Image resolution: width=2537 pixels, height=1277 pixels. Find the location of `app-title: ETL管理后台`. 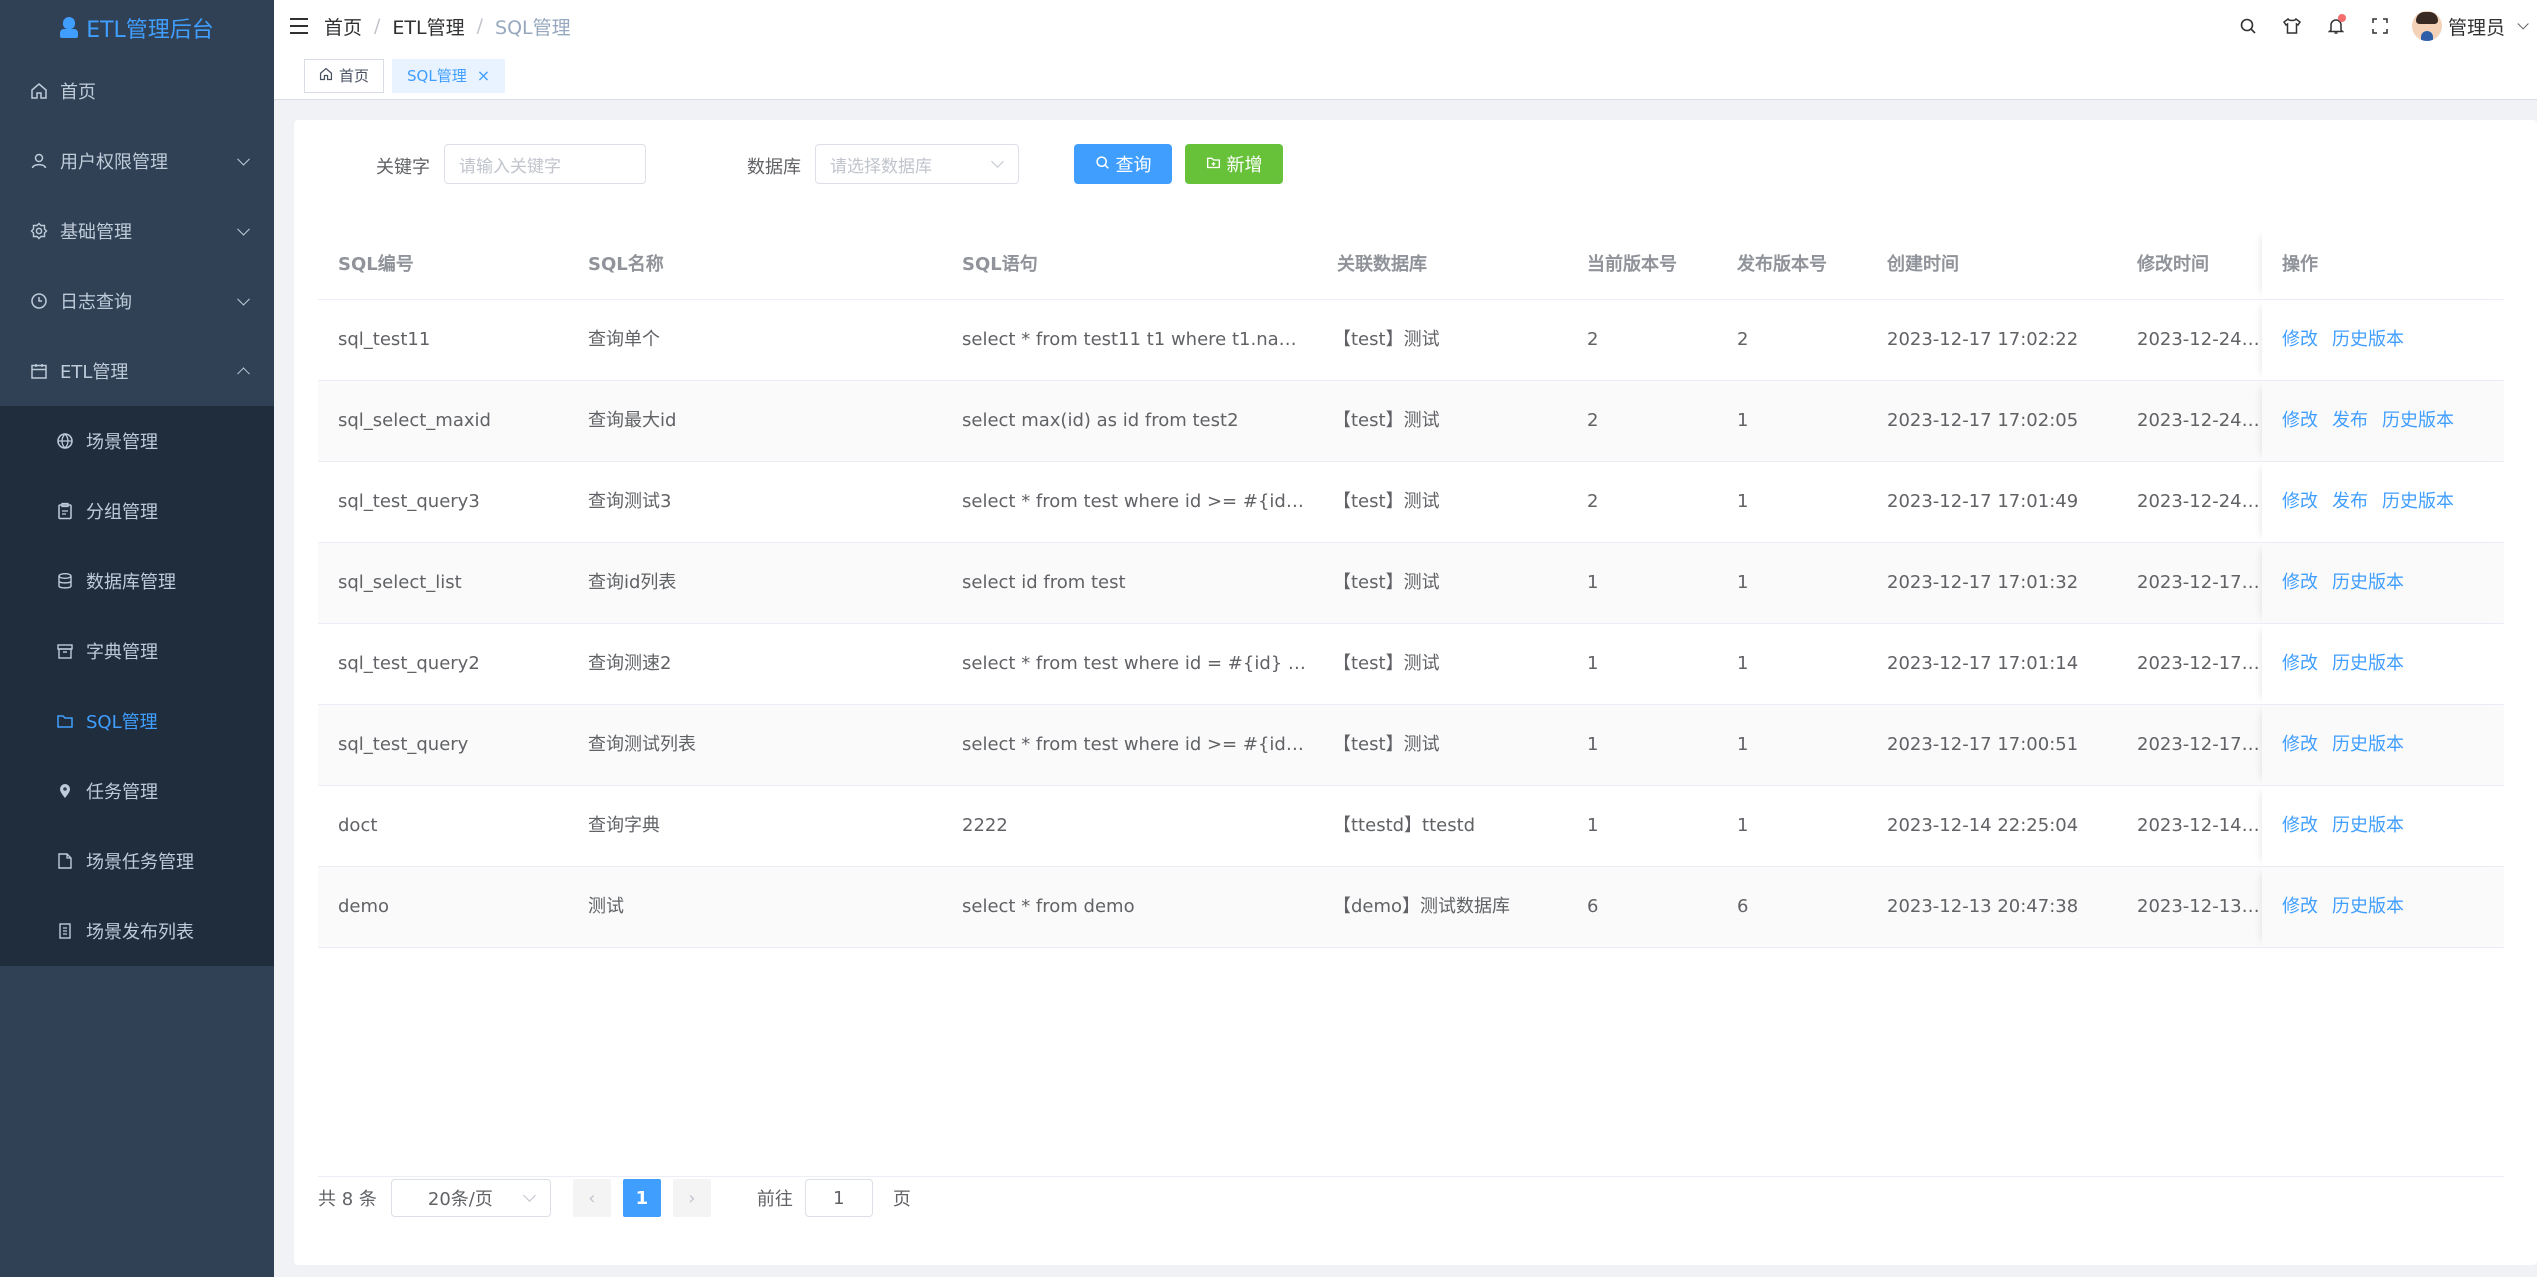

app-title: ETL管理后台 is located at coordinates (150, 30).